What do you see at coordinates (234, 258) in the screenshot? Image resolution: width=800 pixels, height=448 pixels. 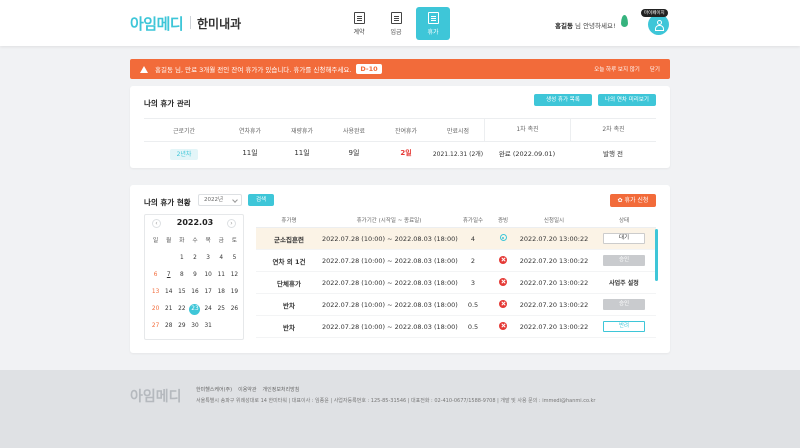 I see `calendar-day: 5` at bounding box center [234, 258].